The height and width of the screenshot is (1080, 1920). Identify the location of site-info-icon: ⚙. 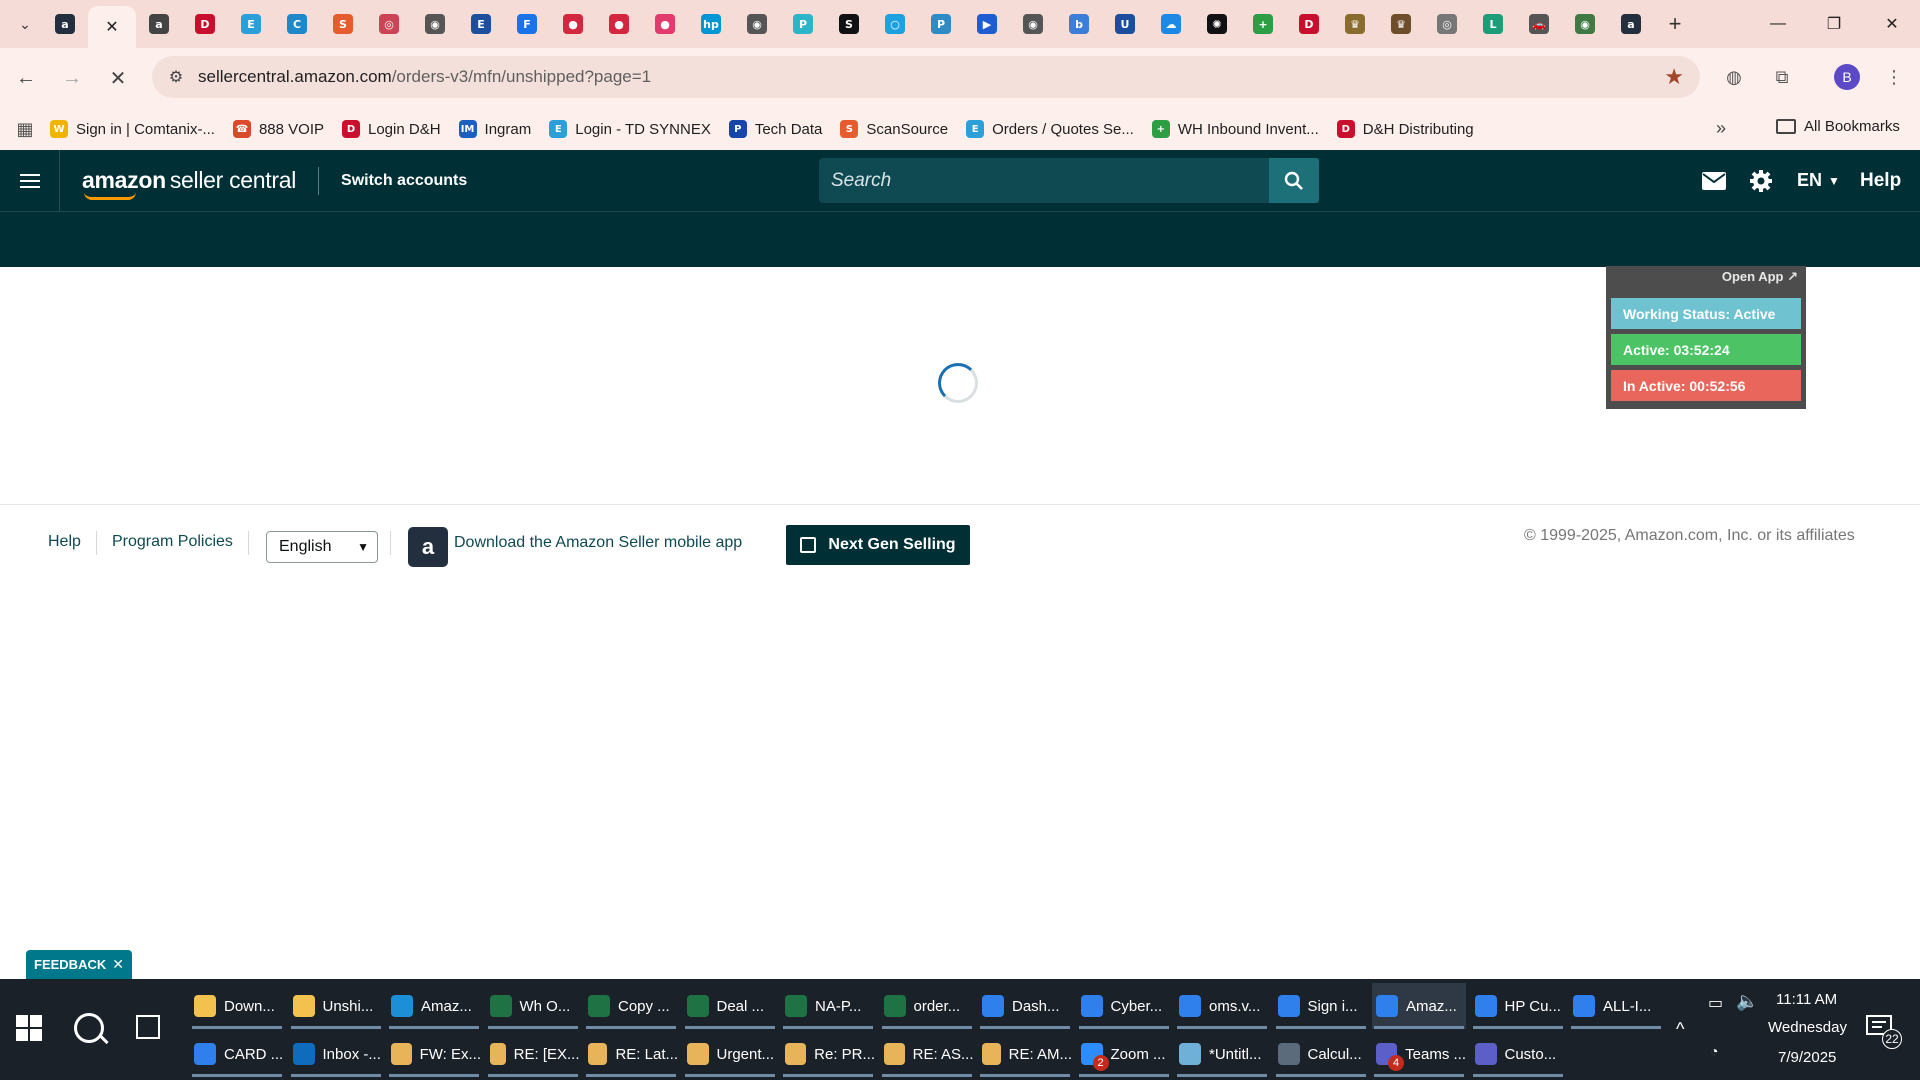
(176, 77).